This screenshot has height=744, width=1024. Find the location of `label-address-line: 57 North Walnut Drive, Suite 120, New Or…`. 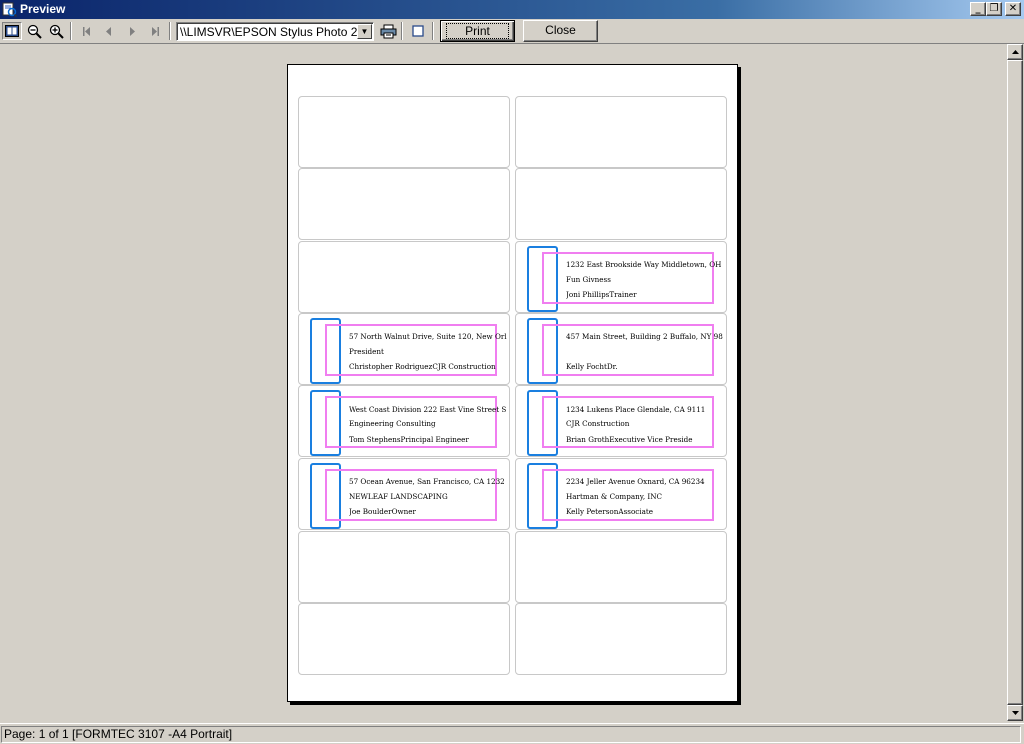

label-address-line: 57 North Walnut Drive, Suite 120, New Or… is located at coordinates (428, 336).